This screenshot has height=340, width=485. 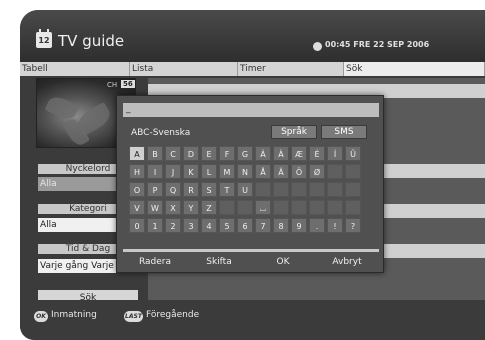 I want to click on key: S, so click(x=209, y=189).